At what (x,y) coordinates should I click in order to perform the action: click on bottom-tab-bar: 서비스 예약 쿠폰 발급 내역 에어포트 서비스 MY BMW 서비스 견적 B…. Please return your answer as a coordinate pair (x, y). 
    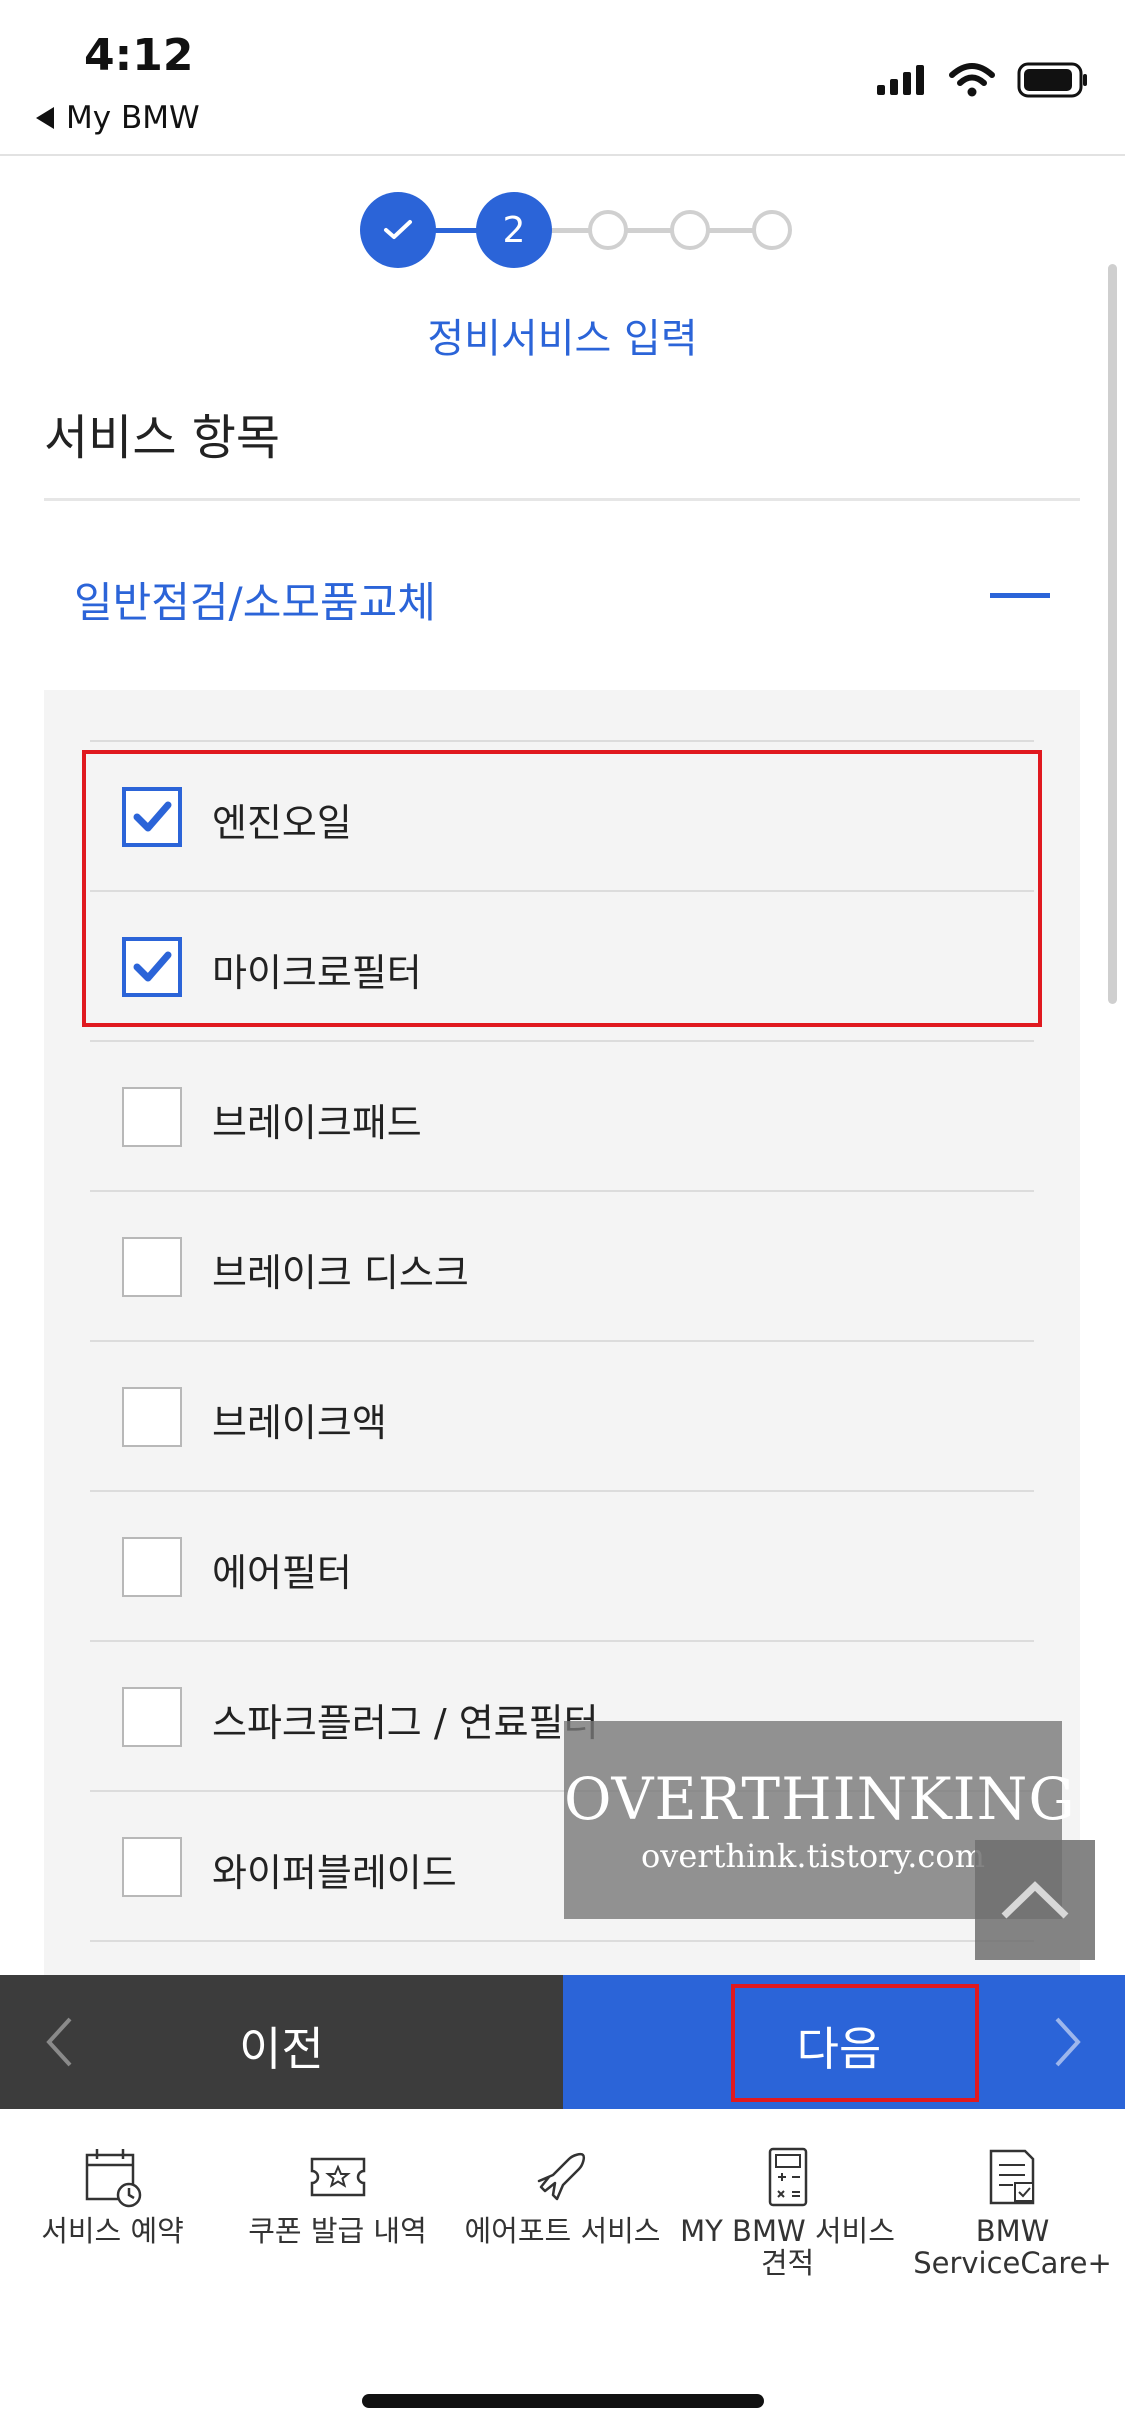
    Looking at the image, I should click on (562, 2272).